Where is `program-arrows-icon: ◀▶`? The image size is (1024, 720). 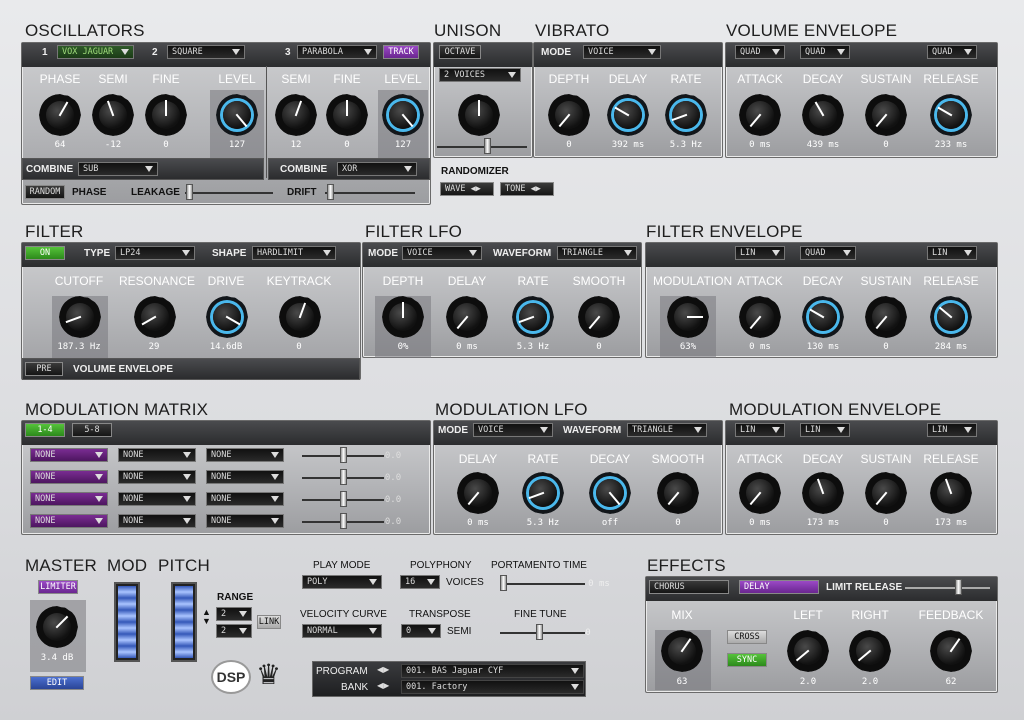
program-arrows-icon: ◀▶ is located at coordinates (383, 669).